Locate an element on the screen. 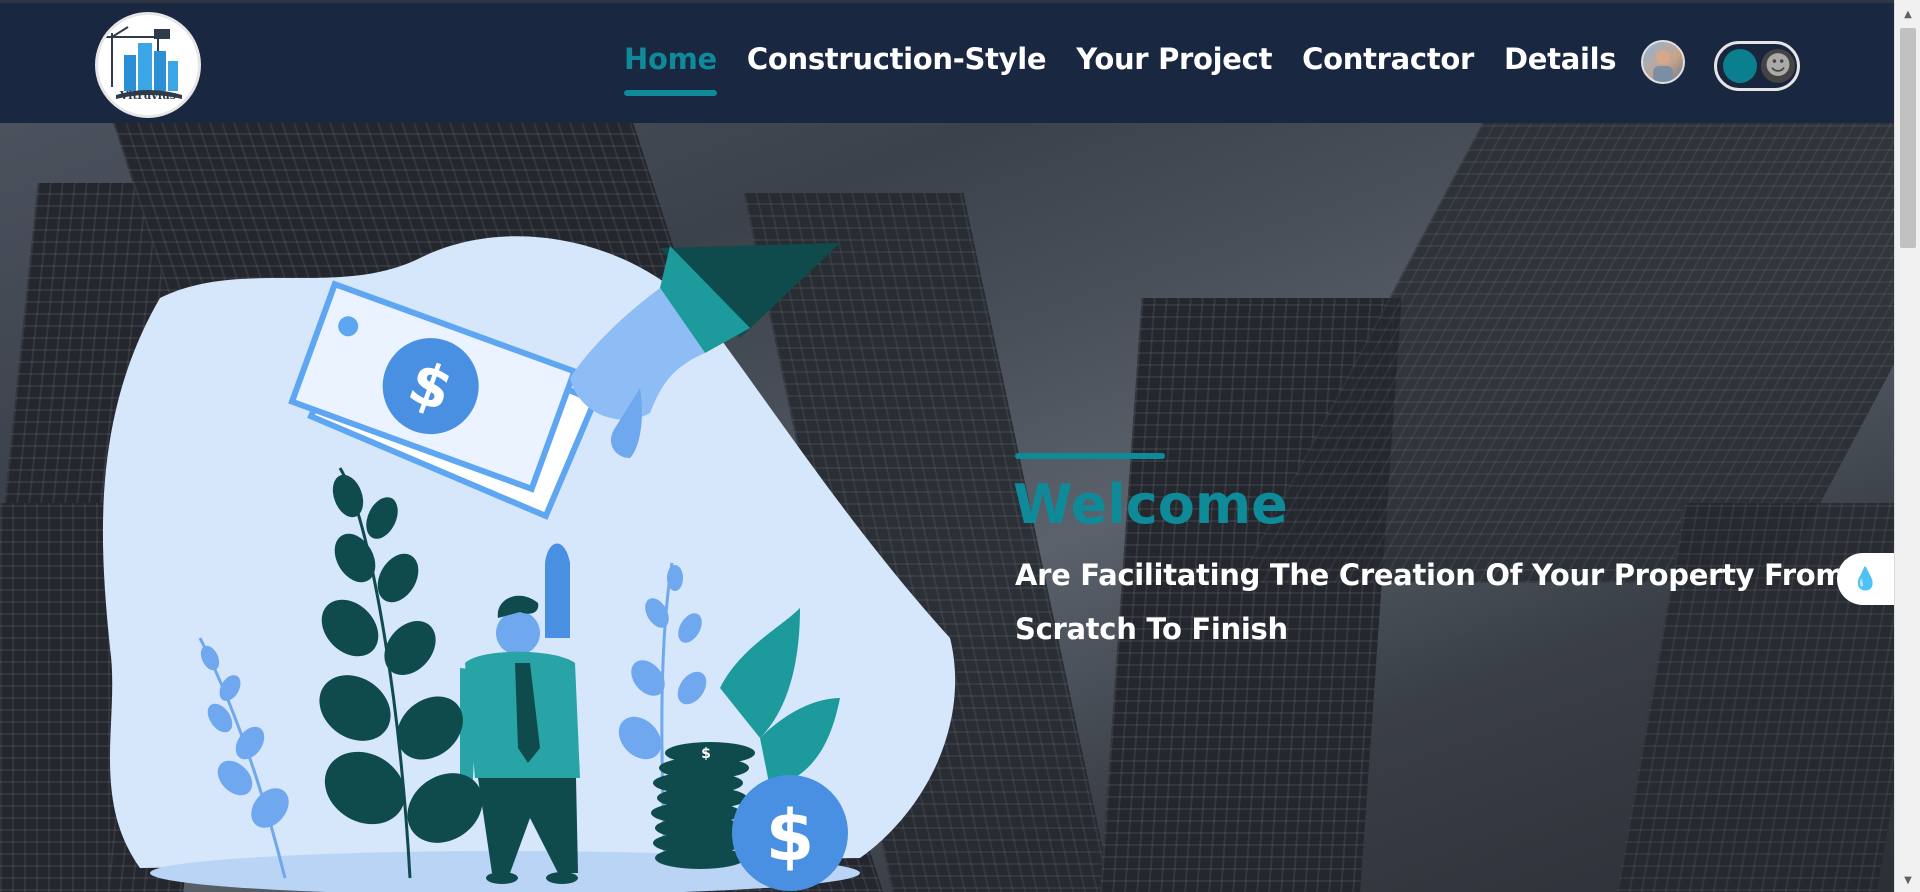 Image resolution: width=1920 pixels, height=892 pixels. page-scrollbar: ▲ ▼ is located at coordinates (1907, 446).